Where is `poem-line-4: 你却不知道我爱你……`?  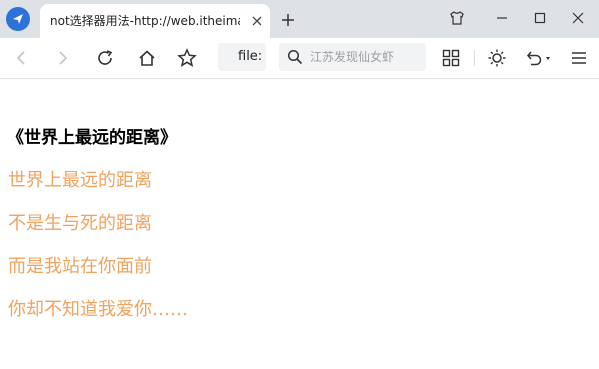 poem-line-4: 你却不知道我爱你…… is located at coordinates (98, 309).